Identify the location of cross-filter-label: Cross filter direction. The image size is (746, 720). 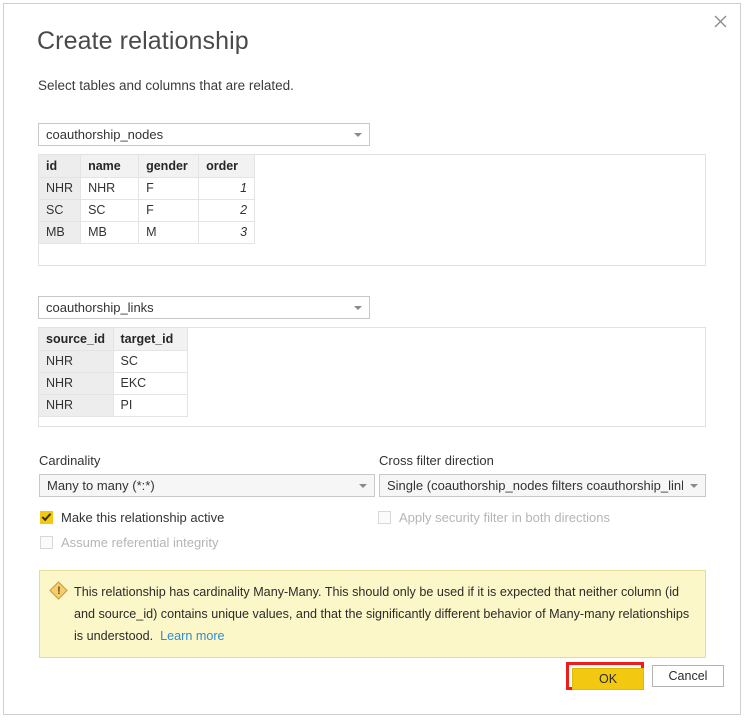
(436, 460).